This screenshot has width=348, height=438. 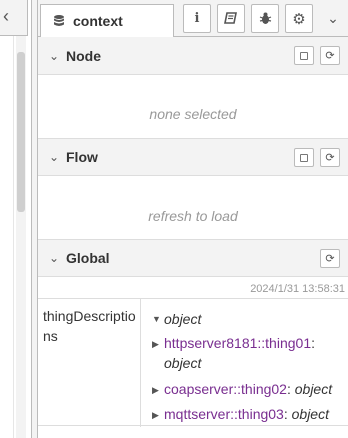 I want to click on section-title: Node, so click(x=83, y=55).